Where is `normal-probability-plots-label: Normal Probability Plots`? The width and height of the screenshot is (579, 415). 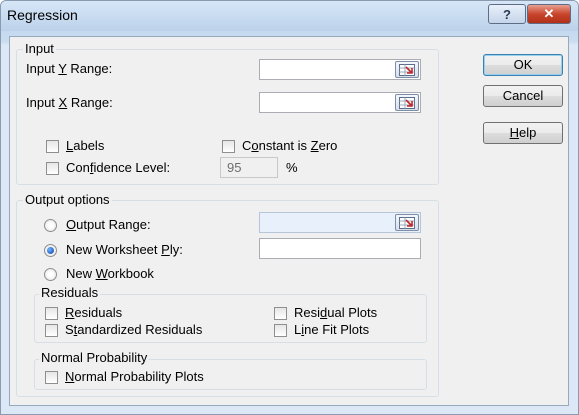
normal-probability-plots-label: Normal Probability Plots is located at coordinates (134, 376).